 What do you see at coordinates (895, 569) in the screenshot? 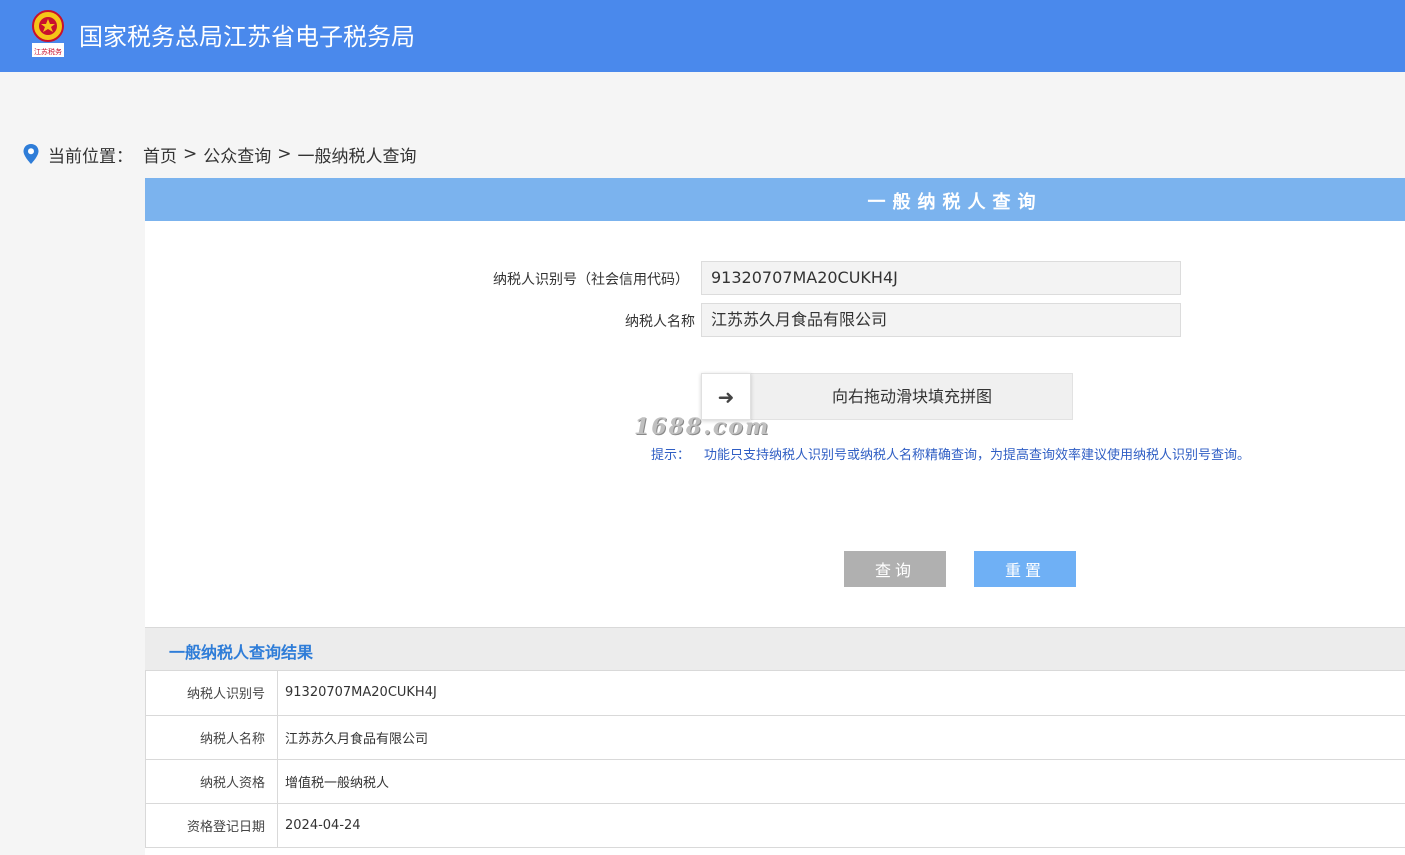
I see `query-button: 查询` at bounding box center [895, 569].